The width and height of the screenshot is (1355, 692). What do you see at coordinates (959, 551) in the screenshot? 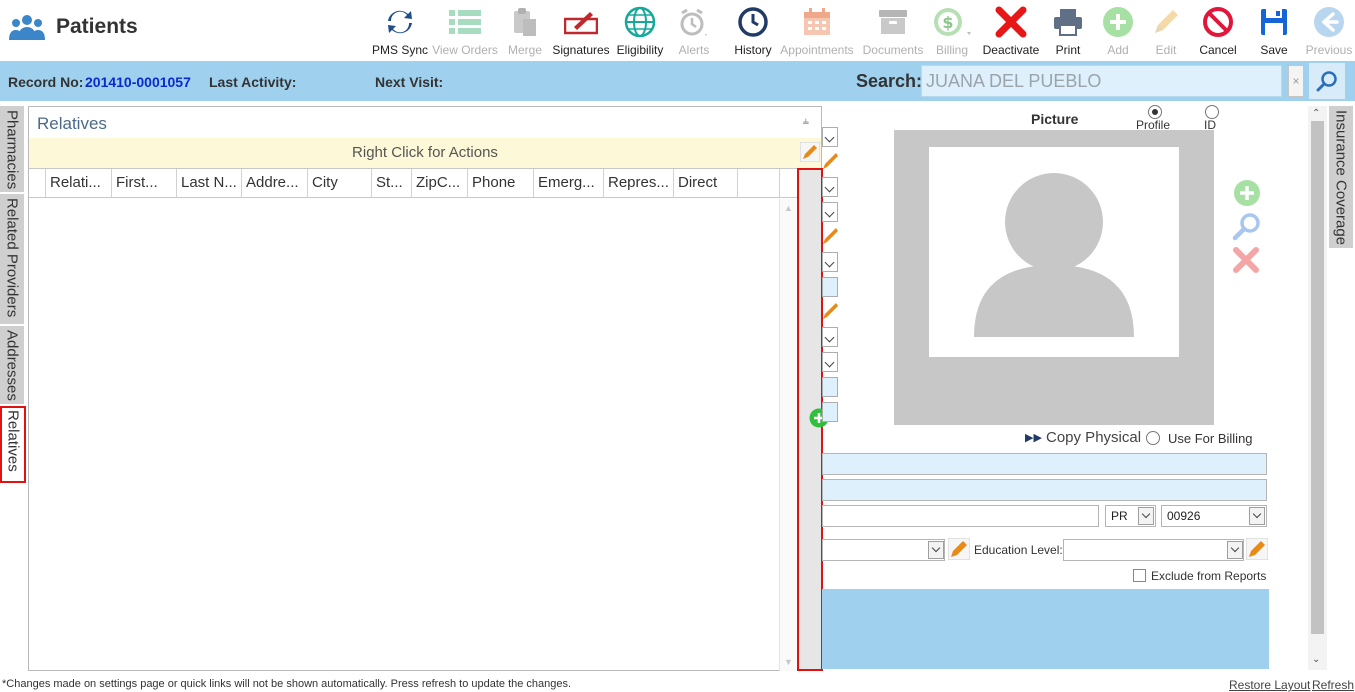
I see `misc-edit-button` at bounding box center [959, 551].